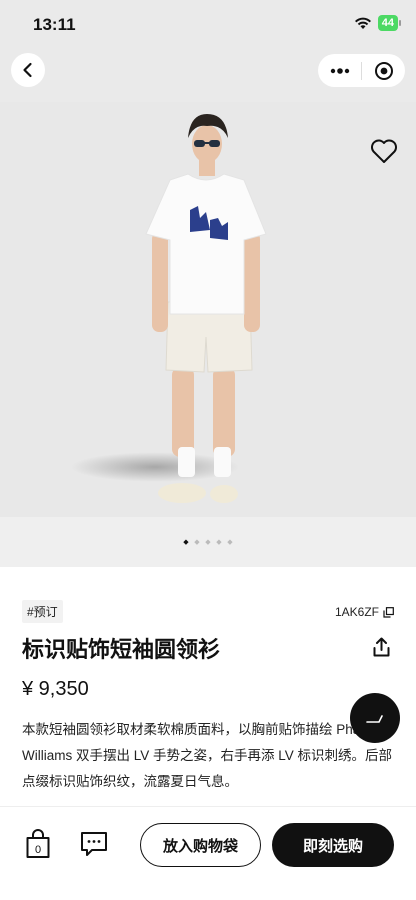 This screenshot has height=900, width=416. I want to click on chat-button, so click(375, 718).